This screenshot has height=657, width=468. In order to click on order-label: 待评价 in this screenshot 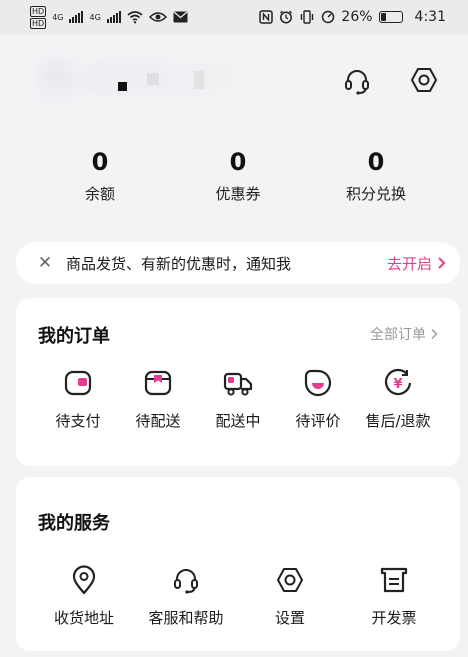, I will do `click(318, 421)`.